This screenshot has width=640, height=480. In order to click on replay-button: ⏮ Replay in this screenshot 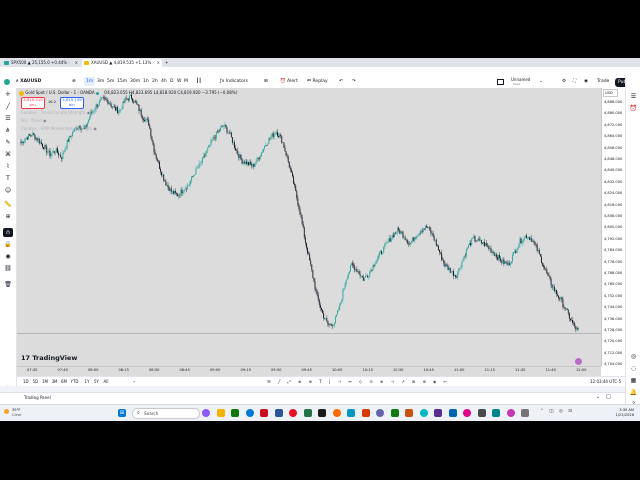, I will do `click(317, 81)`.